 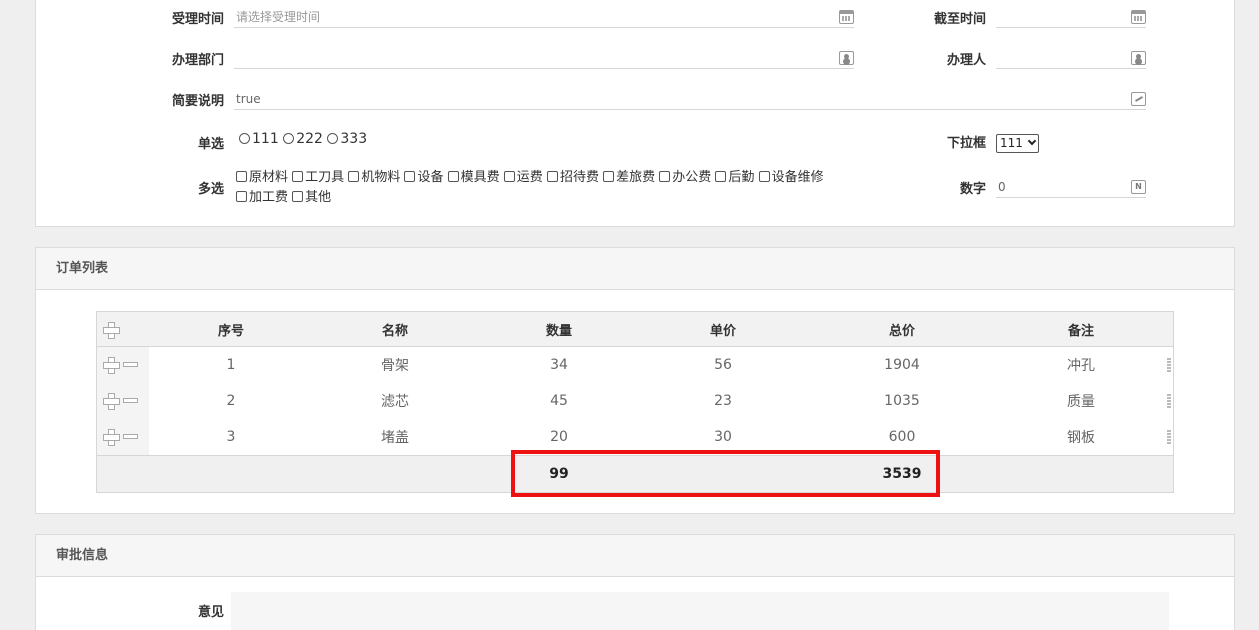 I want to click on edit-icon, so click(x=1138, y=99).